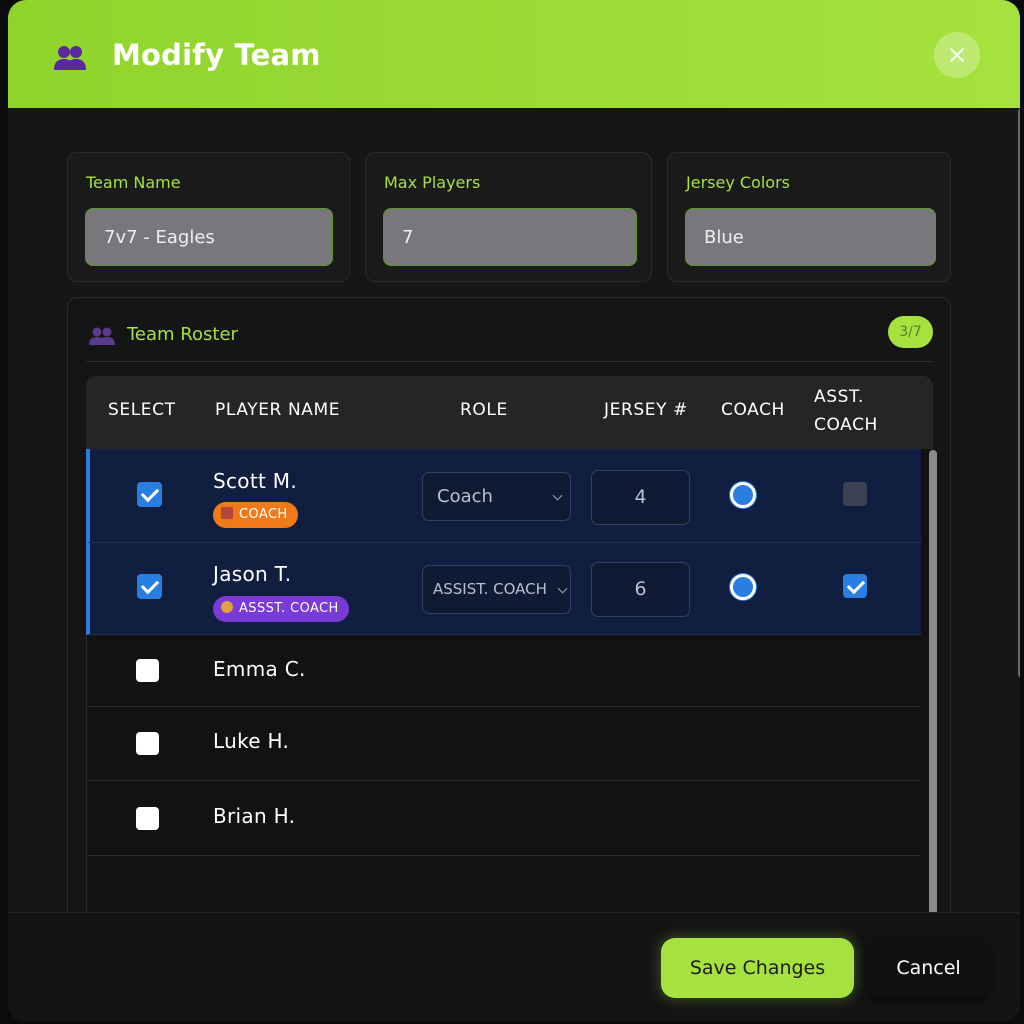  I want to click on table-row: Scott M. COACH Coach 4, so click(503, 496).